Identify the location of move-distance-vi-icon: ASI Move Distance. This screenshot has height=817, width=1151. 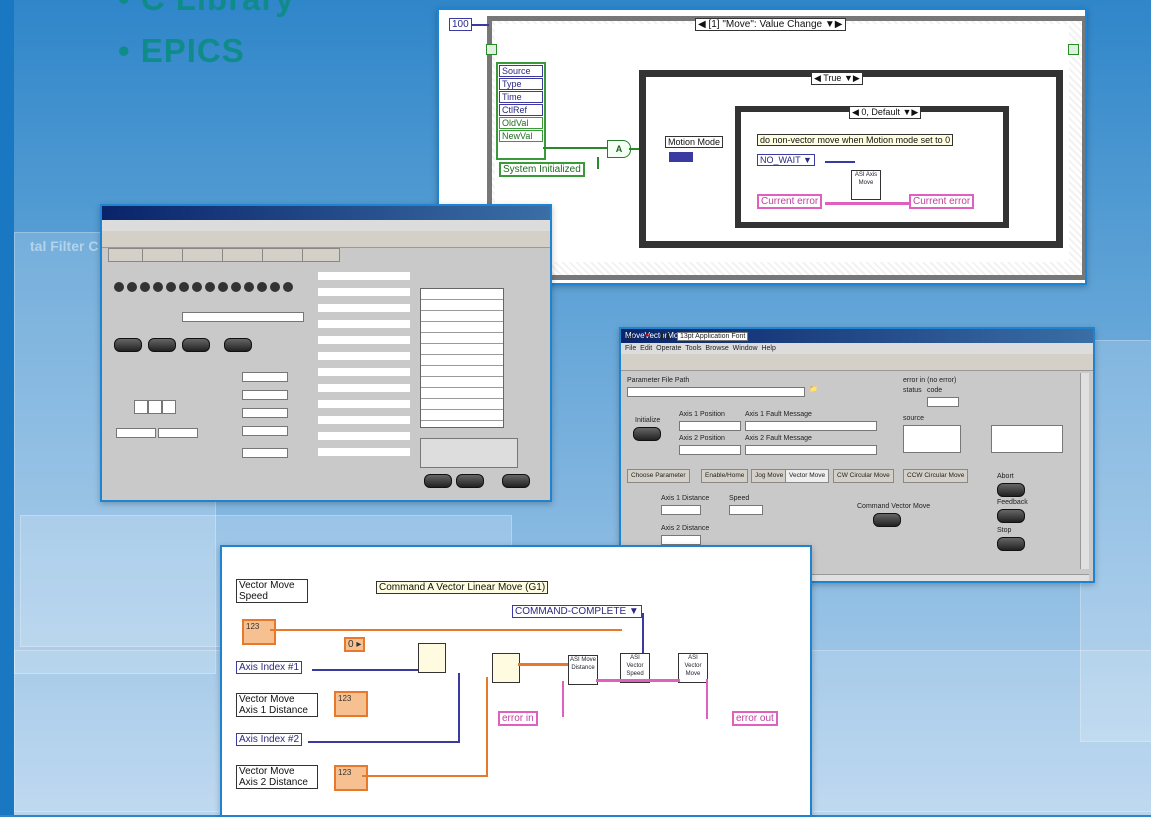
(583, 670).